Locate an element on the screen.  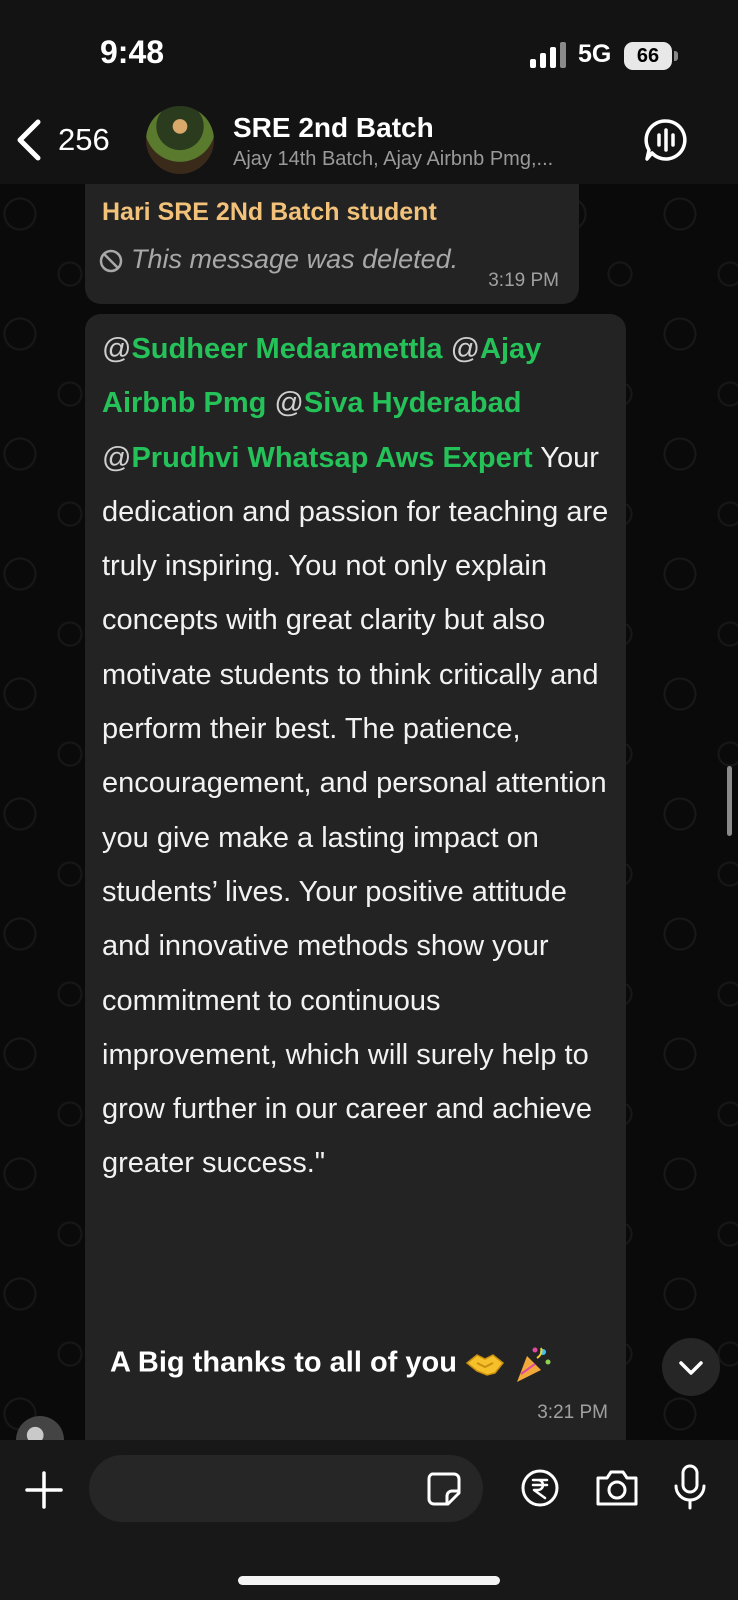
message-thanks: A Big thanks to all of you is located at coordinates (331, 1364).